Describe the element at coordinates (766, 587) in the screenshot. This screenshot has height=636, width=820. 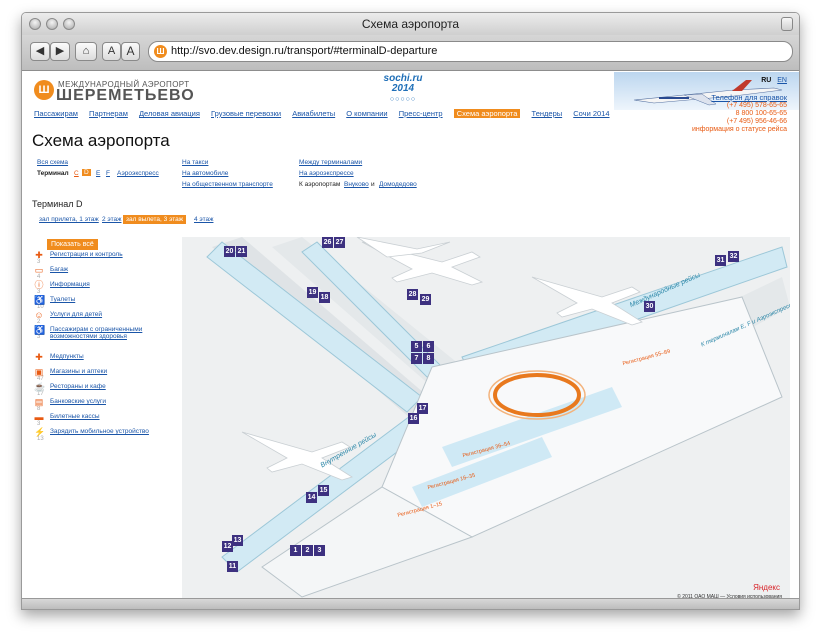
I see `yandex-logo: Яндекс` at that location.